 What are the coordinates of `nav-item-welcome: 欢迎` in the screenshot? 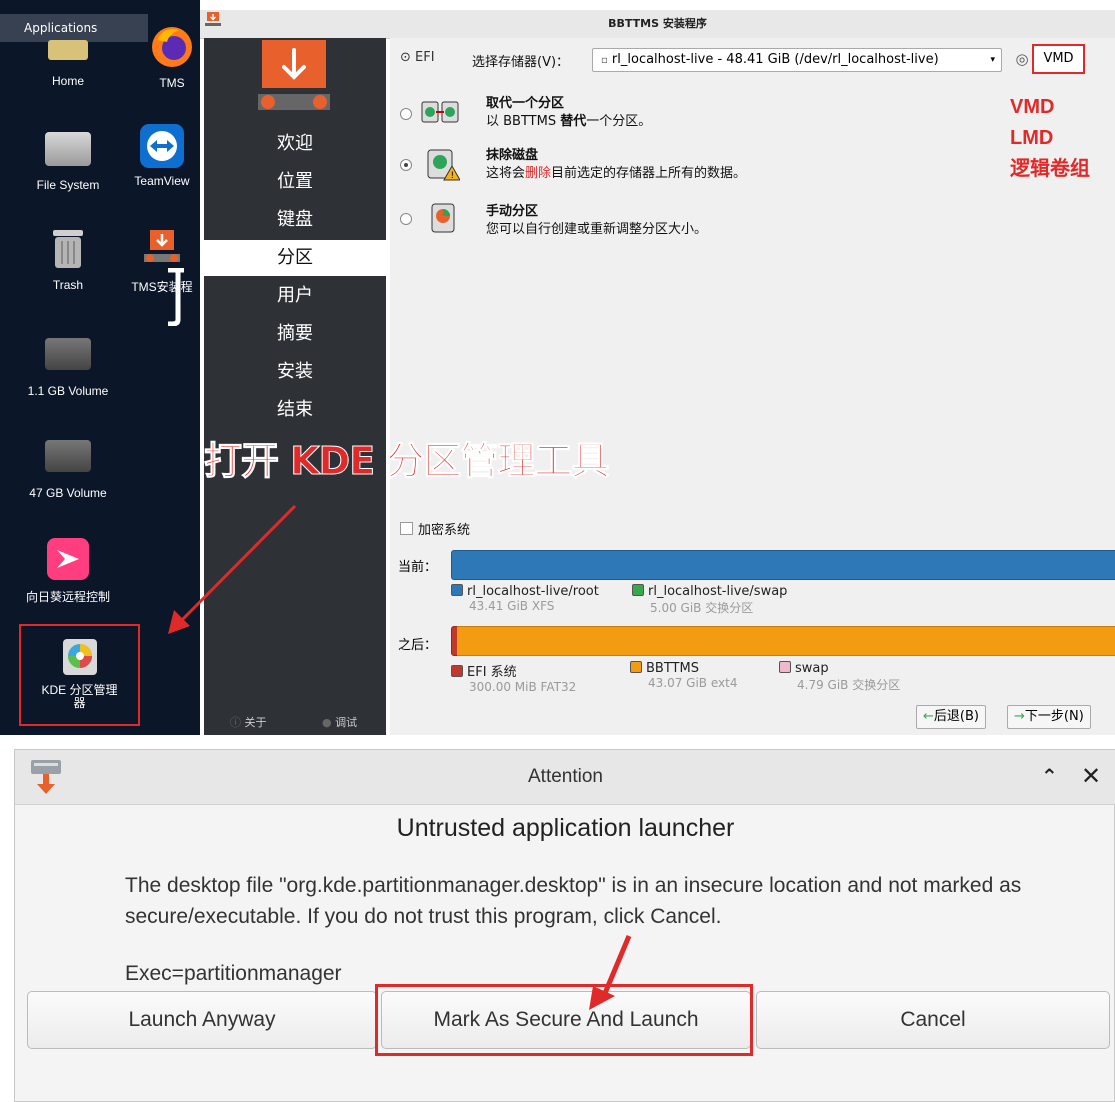 It's located at (295, 144).